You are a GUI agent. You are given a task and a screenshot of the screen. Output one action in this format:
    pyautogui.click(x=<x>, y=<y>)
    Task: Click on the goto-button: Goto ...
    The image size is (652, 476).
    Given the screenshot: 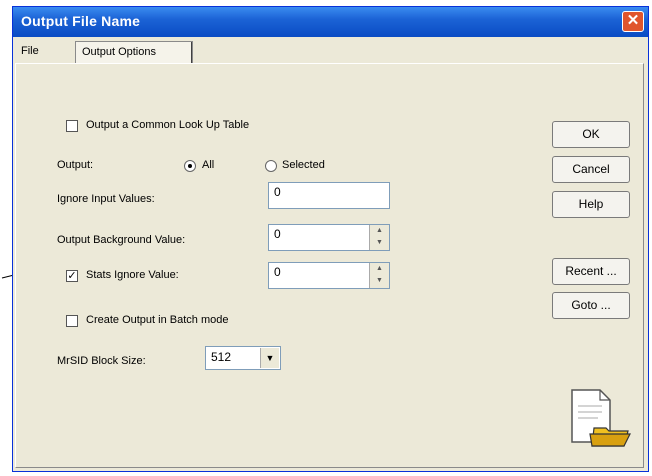 What is the action you would take?
    pyautogui.click(x=591, y=305)
    